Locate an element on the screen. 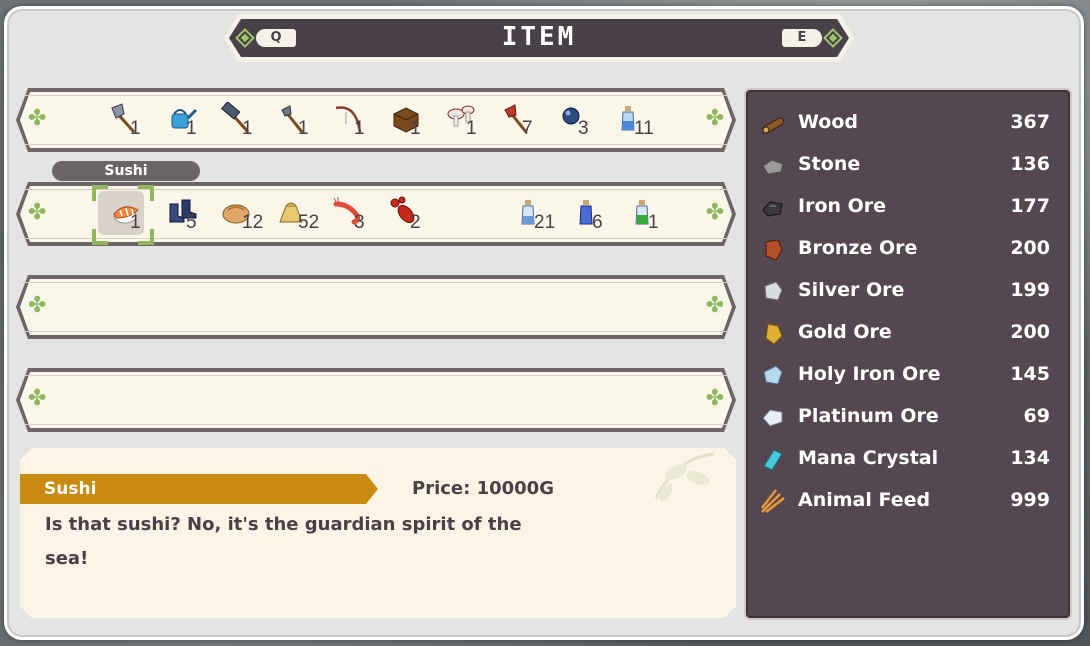 The height and width of the screenshot is (646, 1090). material-name: Platinum Ore is located at coordinates (868, 416).